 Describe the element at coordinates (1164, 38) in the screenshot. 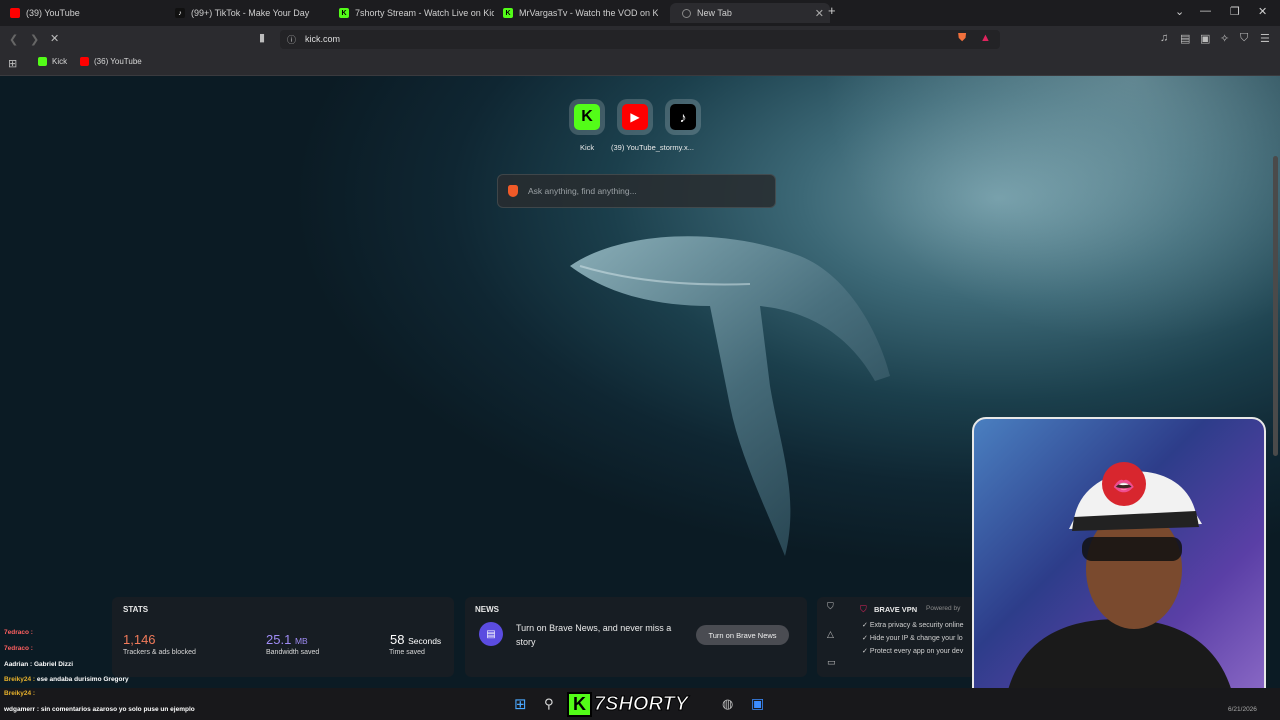

I see `media-icon: ♫` at that location.